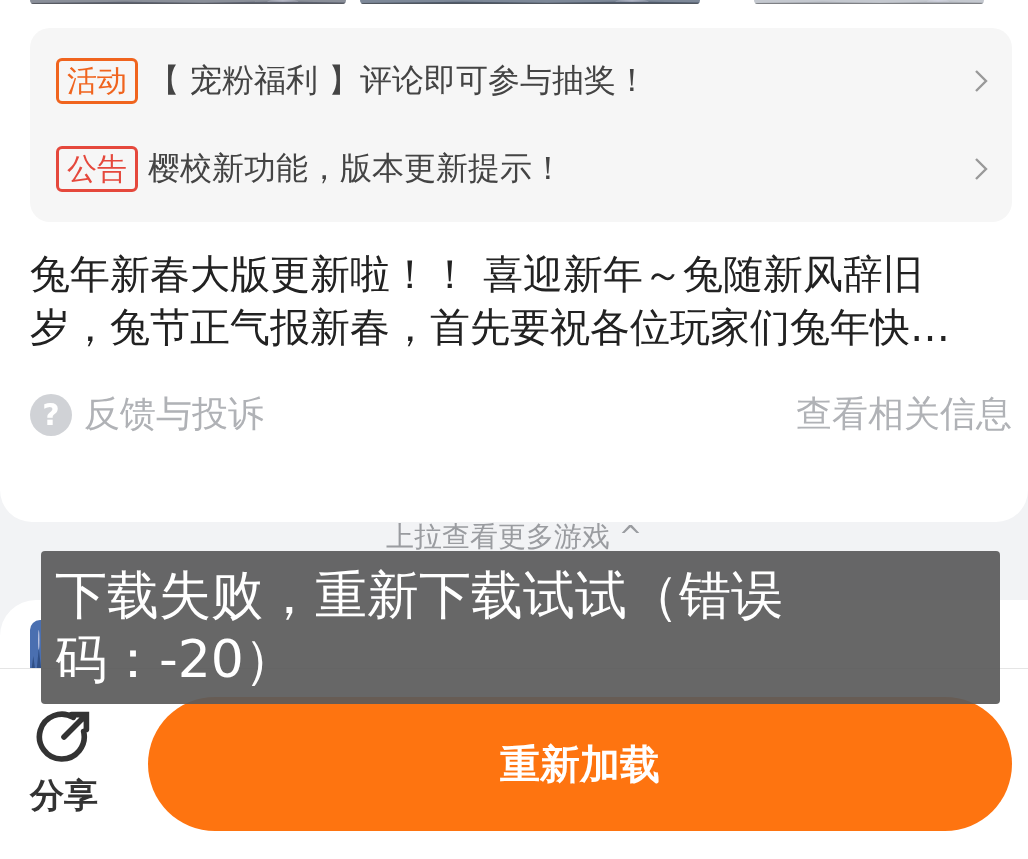 This screenshot has width=1028, height=859. I want to click on notice-tag: 活动, so click(97, 81).